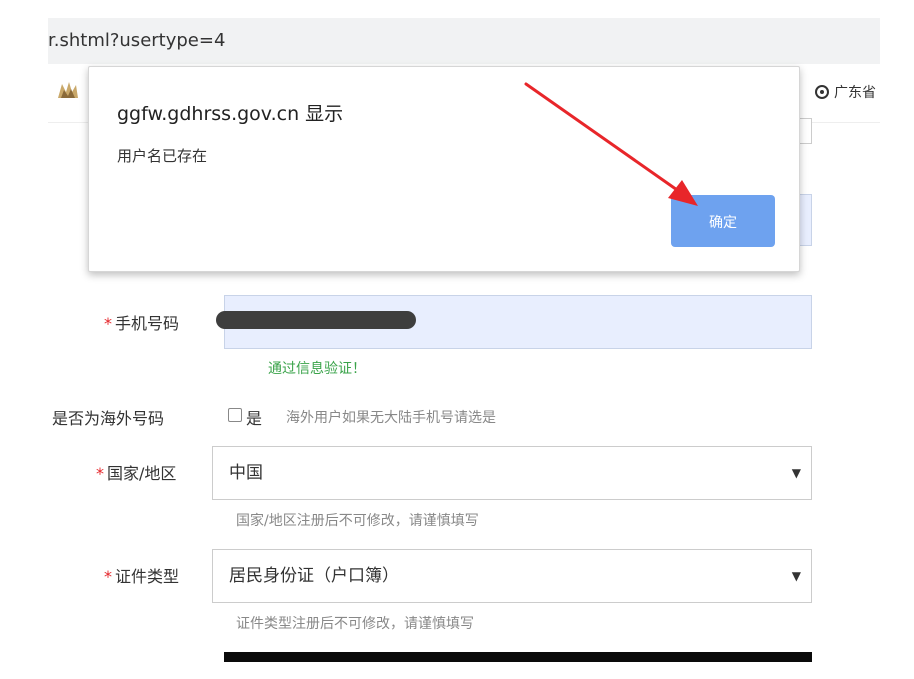 Image resolution: width=914 pixels, height=679 pixels. I want to click on id-type-select-value: 居民身份证（户口簿）, so click(314, 576).